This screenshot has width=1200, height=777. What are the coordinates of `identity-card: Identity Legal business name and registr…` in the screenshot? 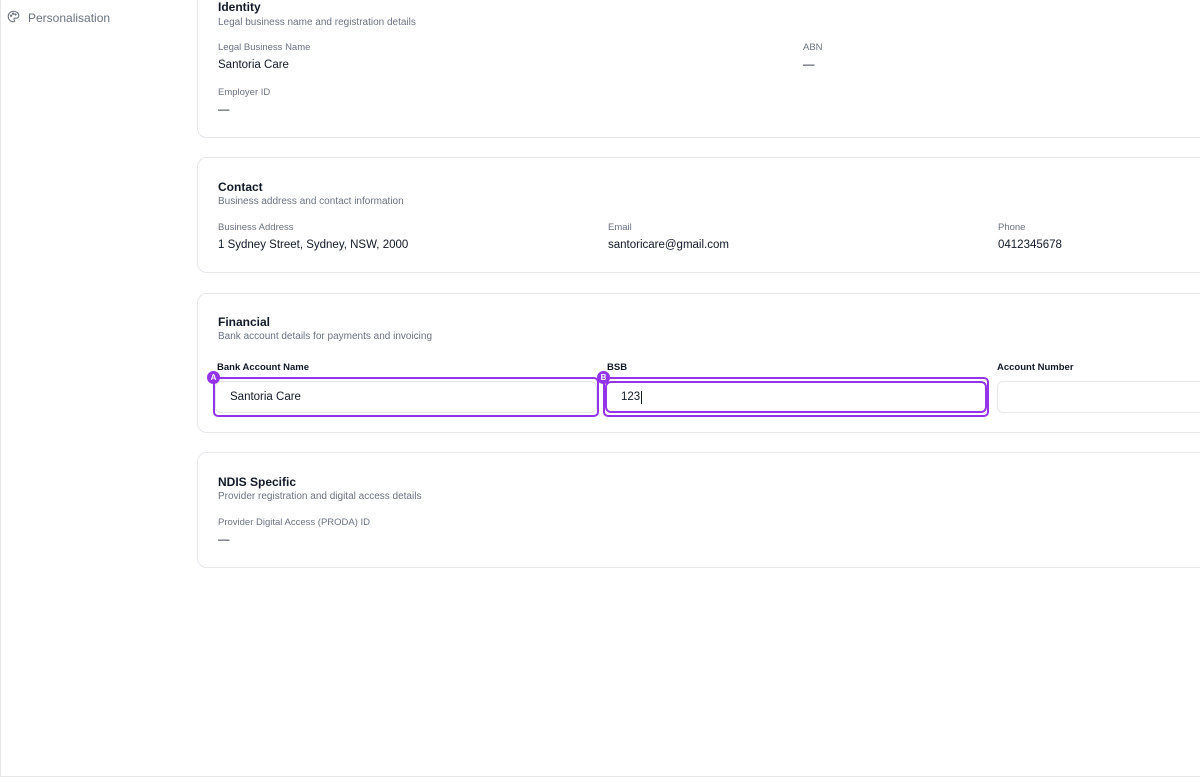 It's located at (698, 69).